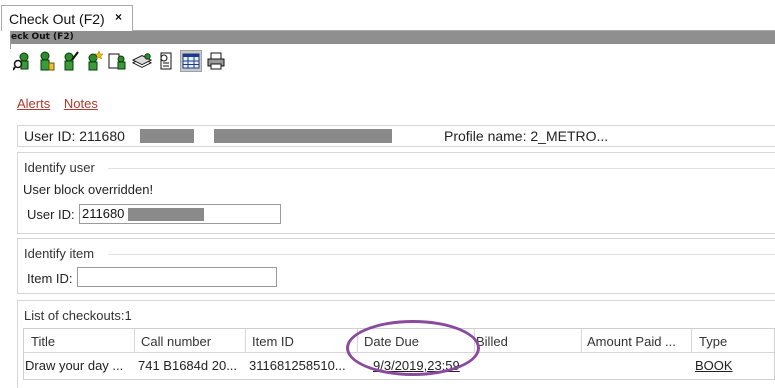  What do you see at coordinates (177, 277) in the screenshot?
I see `item-id-input` at bounding box center [177, 277].